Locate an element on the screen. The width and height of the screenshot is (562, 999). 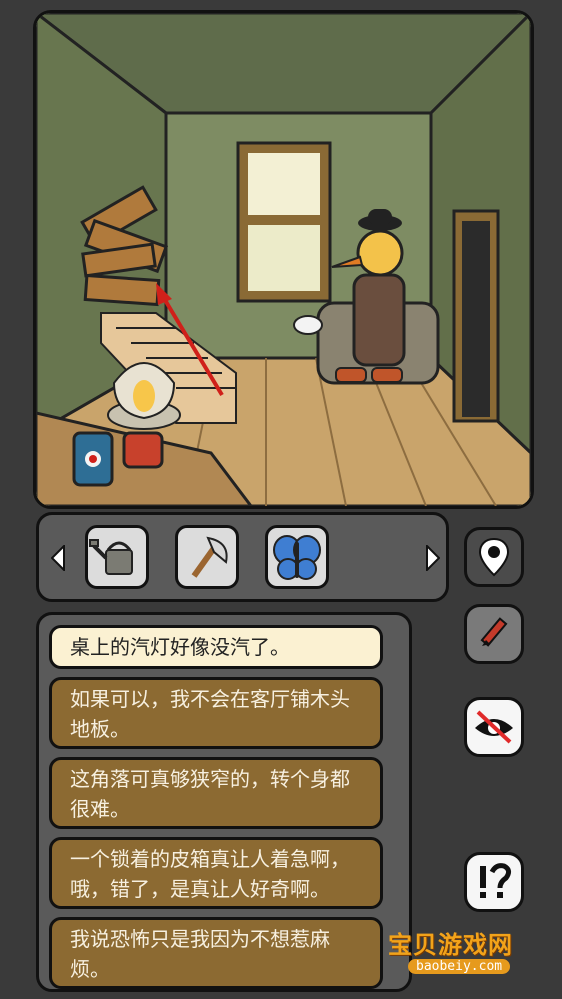
pencil-button is located at coordinates (494, 634).